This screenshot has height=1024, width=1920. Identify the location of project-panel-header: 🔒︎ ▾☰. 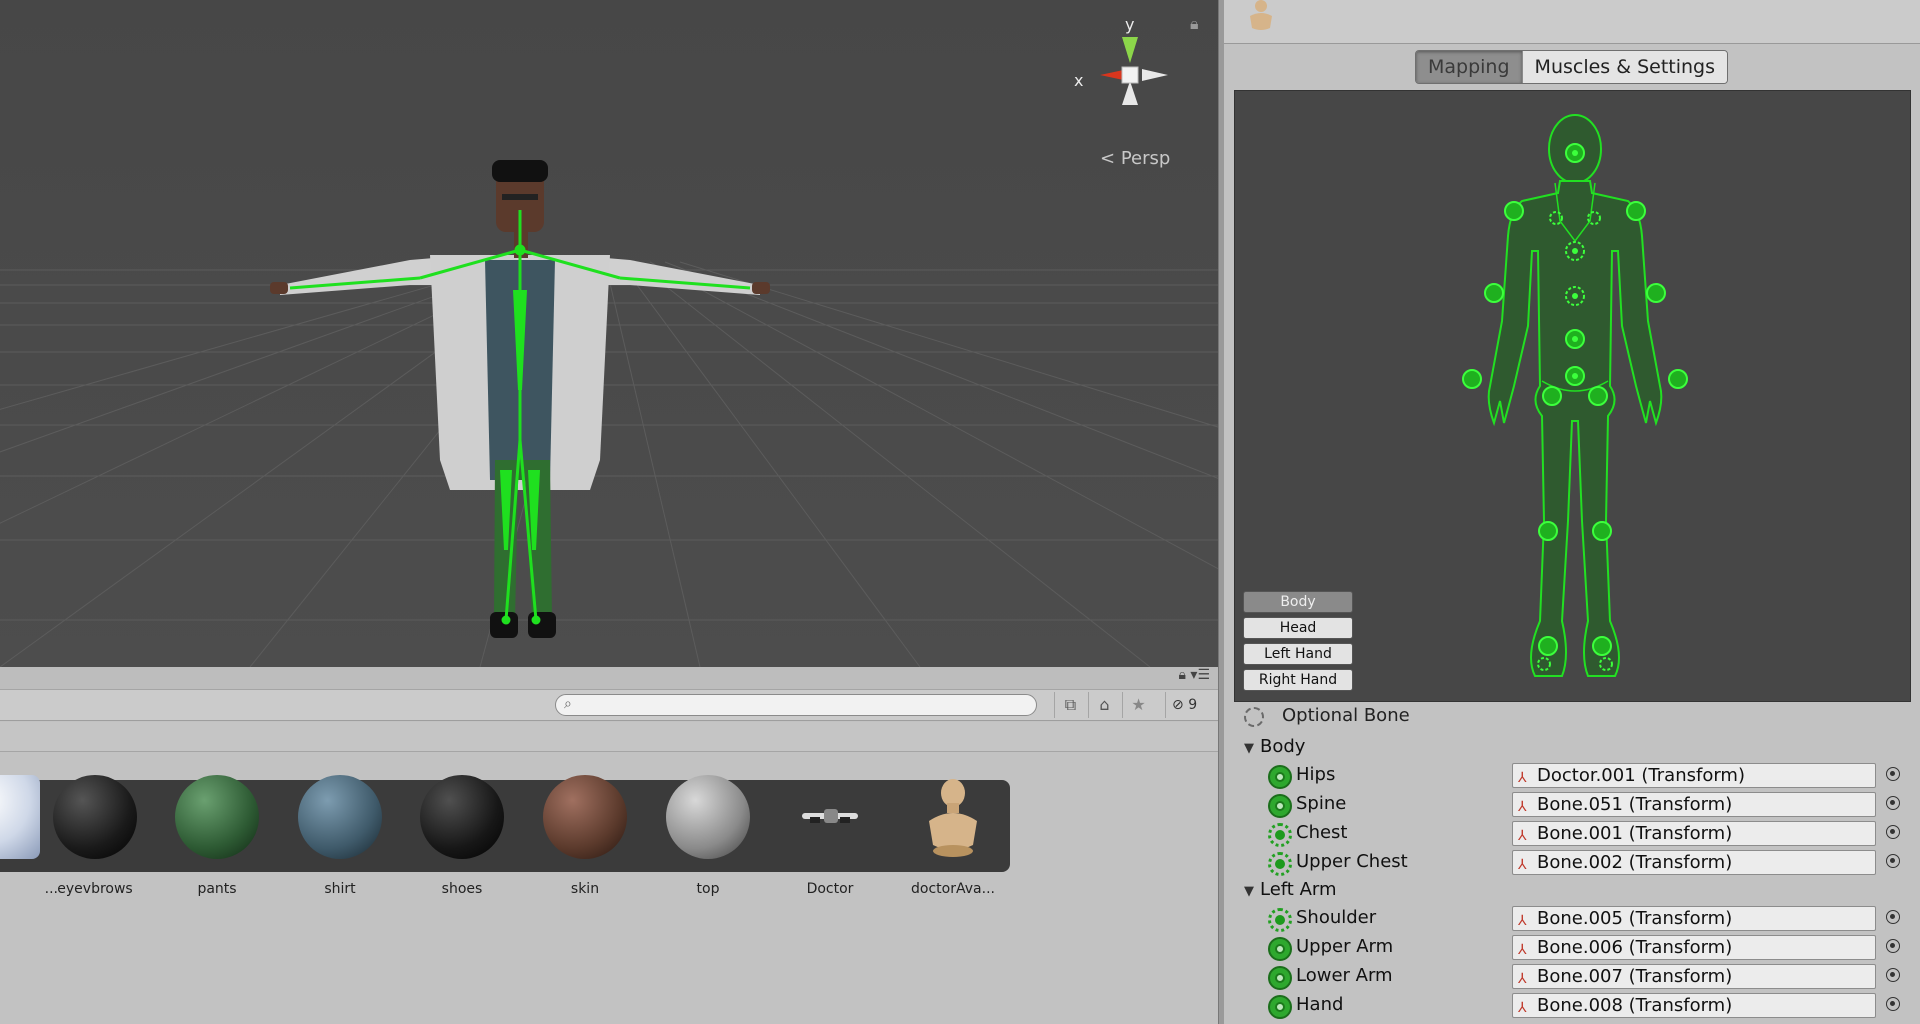
(609, 678).